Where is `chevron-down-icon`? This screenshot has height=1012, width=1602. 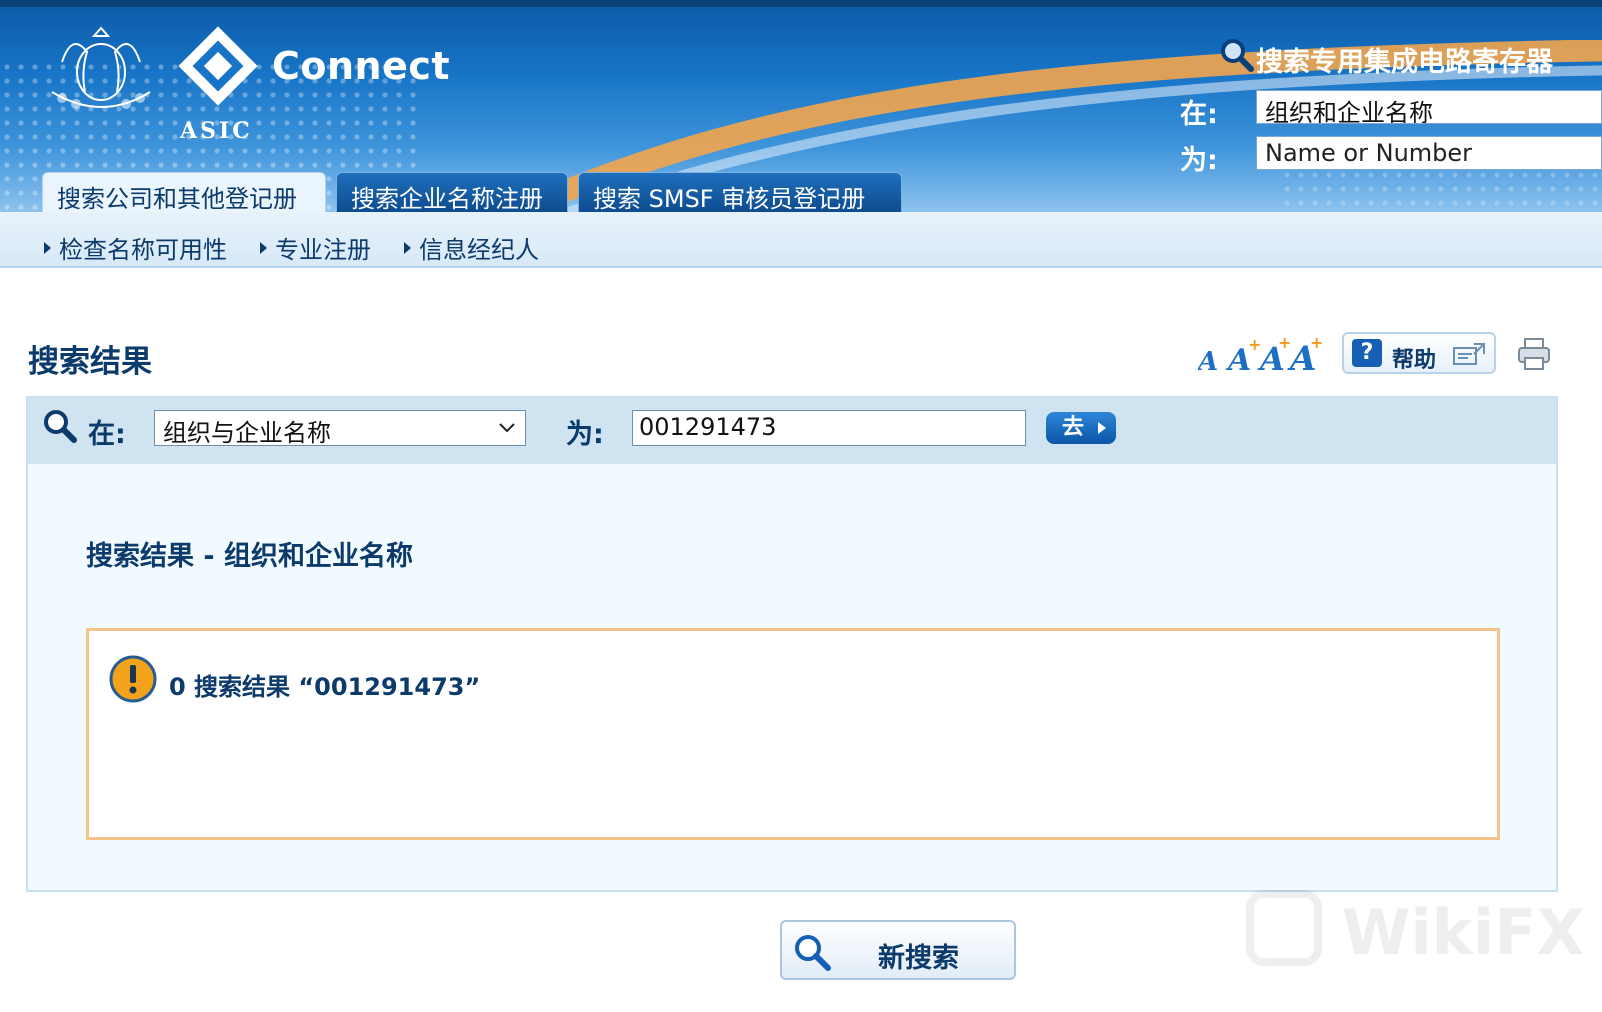 chevron-down-icon is located at coordinates (507, 428).